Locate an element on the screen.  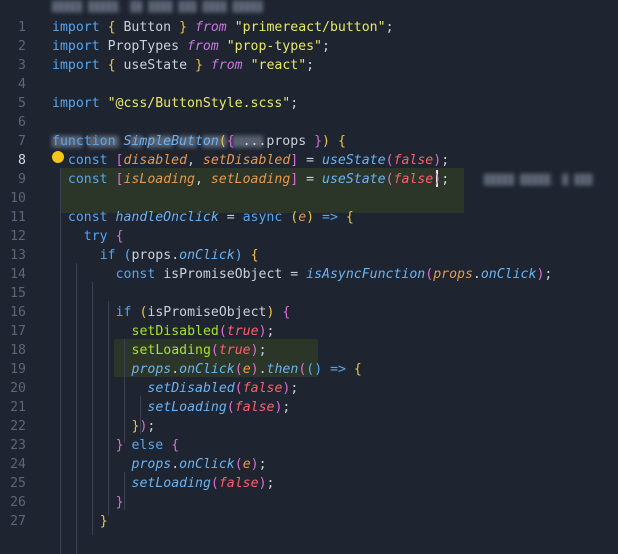
code-line-17: setDisabled(true); is located at coordinates (203, 331).